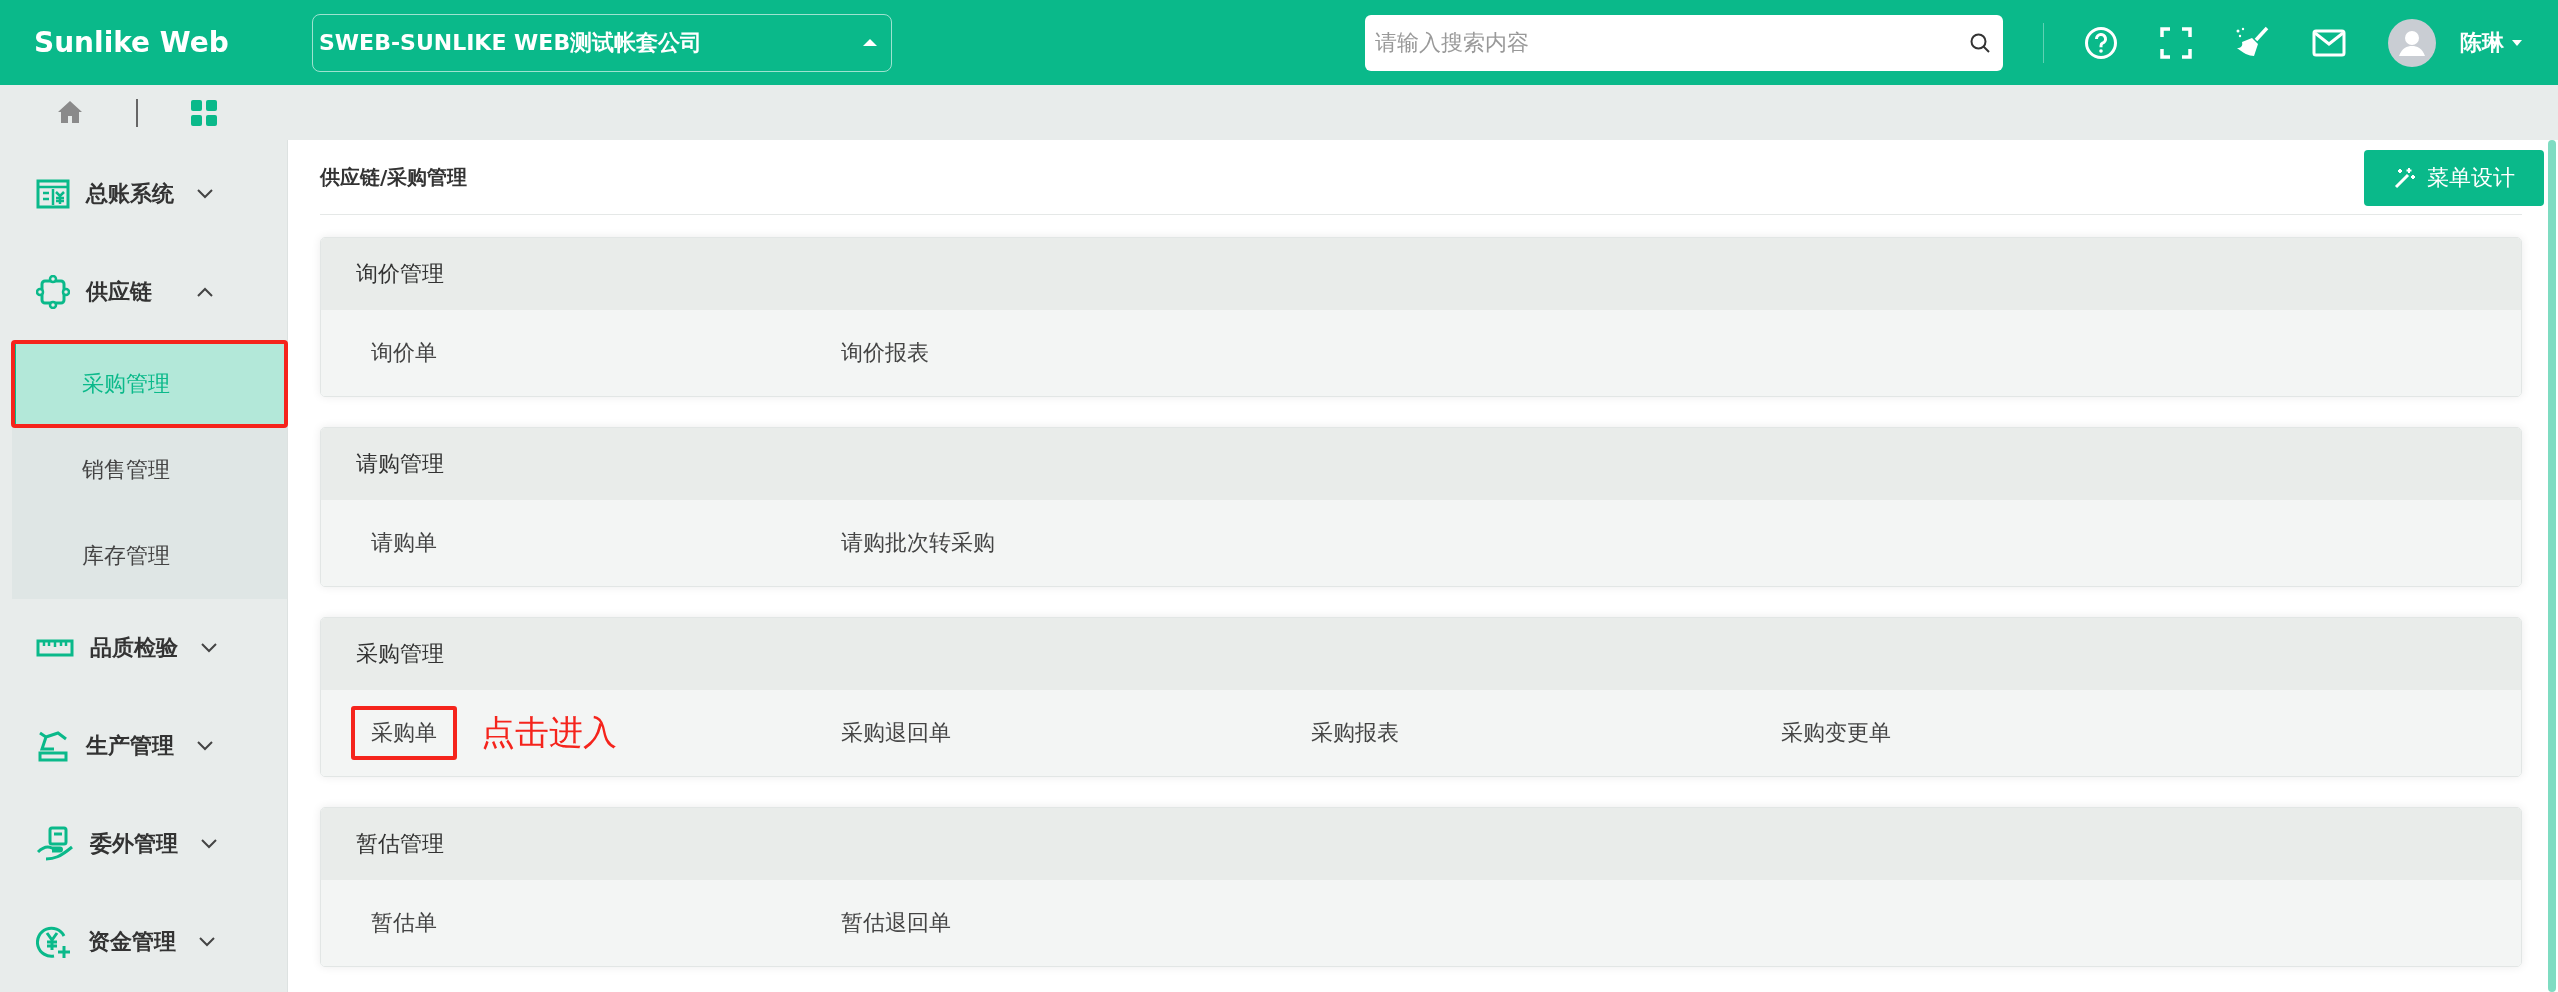 The image size is (2558, 992). What do you see at coordinates (55, 844) in the screenshot?
I see `hand-document-icon` at bounding box center [55, 844].